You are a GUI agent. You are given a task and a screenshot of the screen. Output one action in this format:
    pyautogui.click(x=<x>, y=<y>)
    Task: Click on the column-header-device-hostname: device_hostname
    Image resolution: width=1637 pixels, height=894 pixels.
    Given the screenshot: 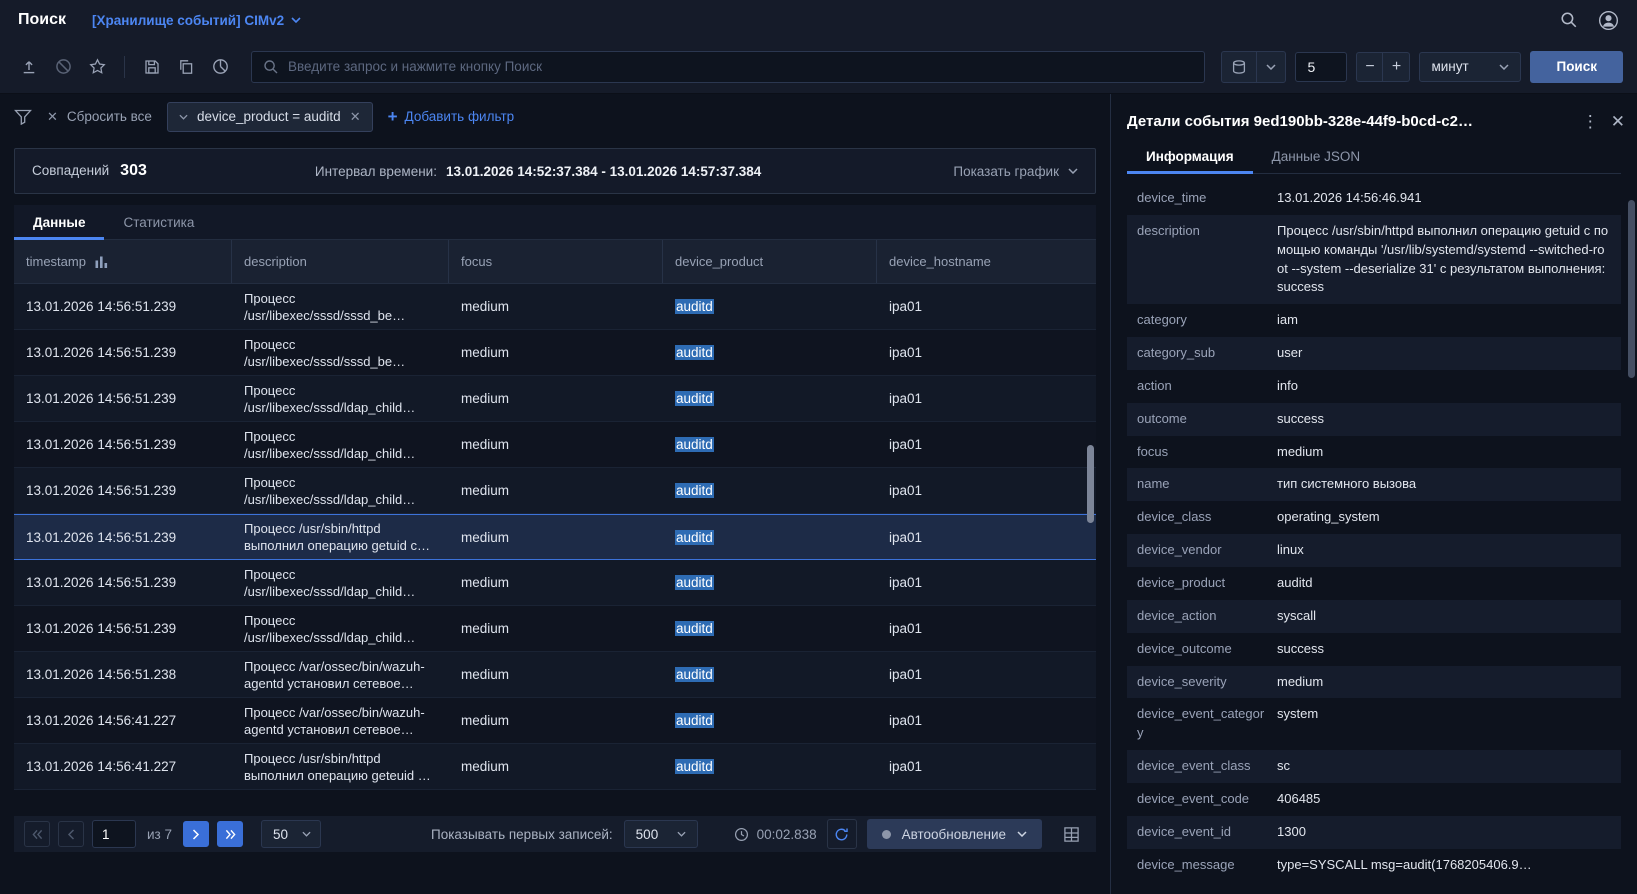 What is the action you would take?
    pyautogui.click(x=986, y=261)
    